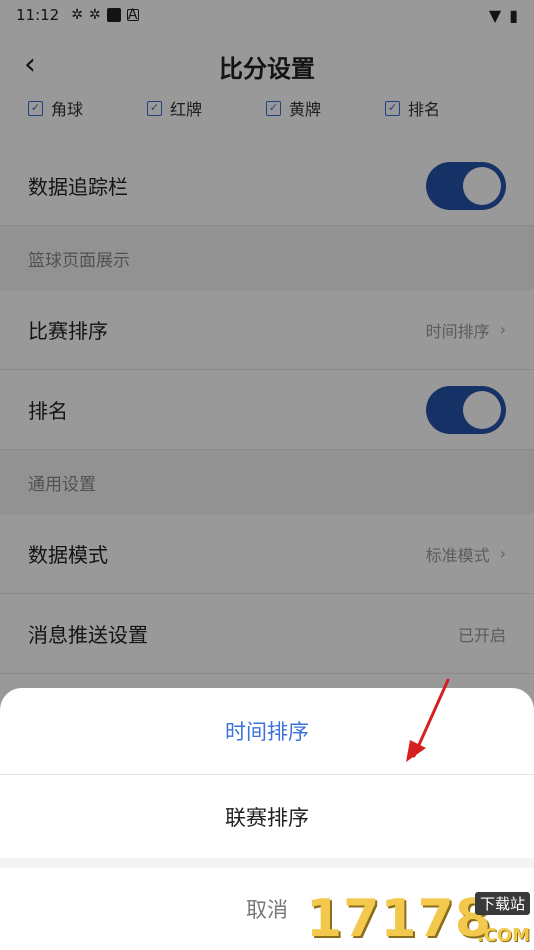 The image size is (534, 950). What do you see at coordinates (267, 863) in the screenshot?
I see `divider-gap` at bounding box center [267, 863].